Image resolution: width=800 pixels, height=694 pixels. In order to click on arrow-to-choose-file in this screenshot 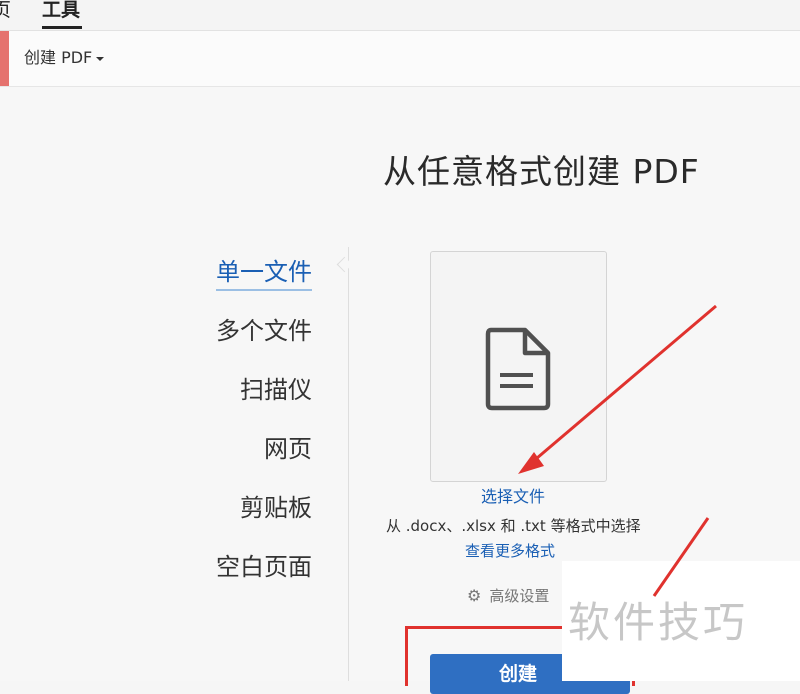, I will do `click(617, 389)`.